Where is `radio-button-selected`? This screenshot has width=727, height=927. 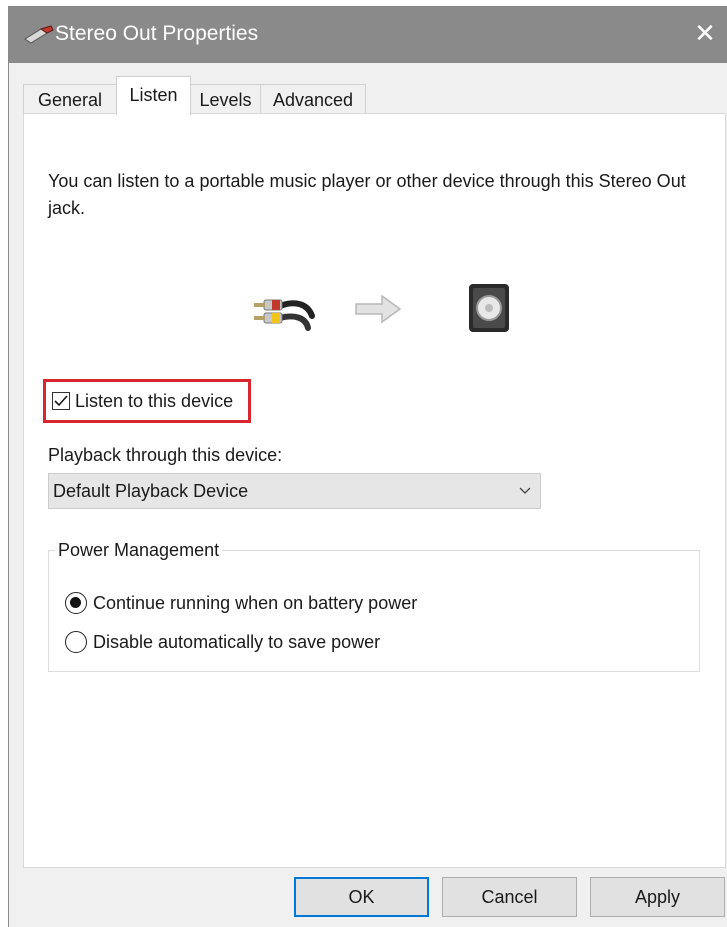
radio-button-selected is located at coordinates (76, 603).